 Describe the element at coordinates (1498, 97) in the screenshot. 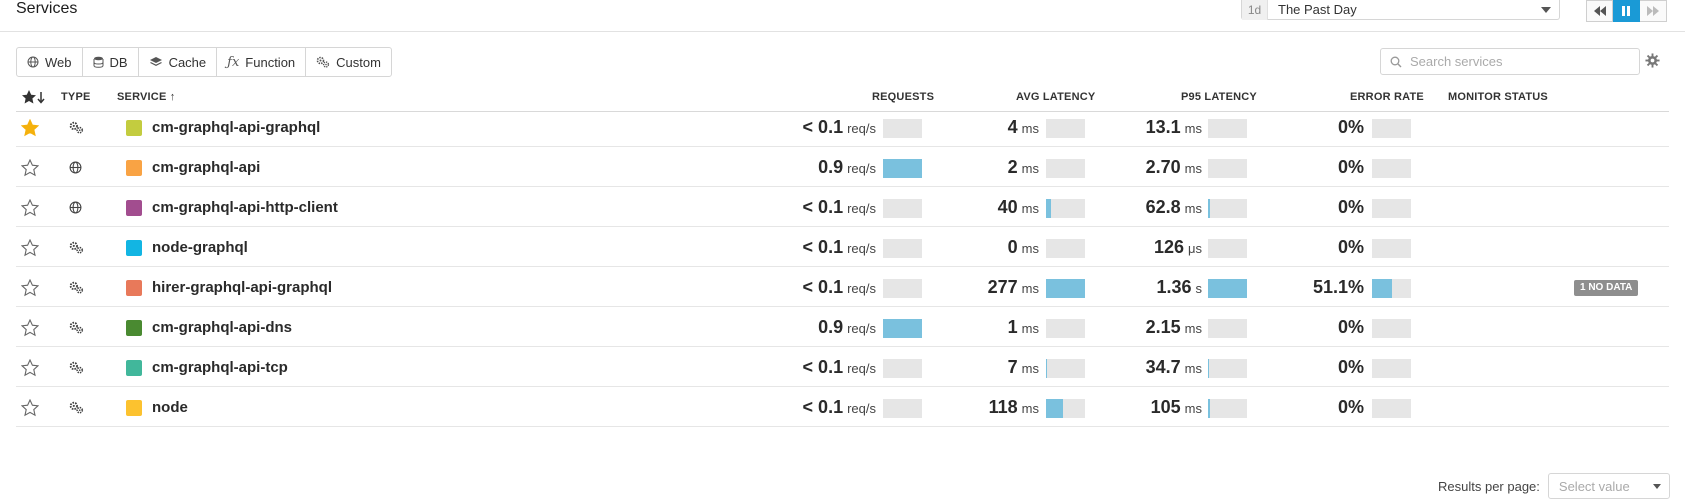

I see `column-header-monitor-status: MONITOR STATUS` at that location.